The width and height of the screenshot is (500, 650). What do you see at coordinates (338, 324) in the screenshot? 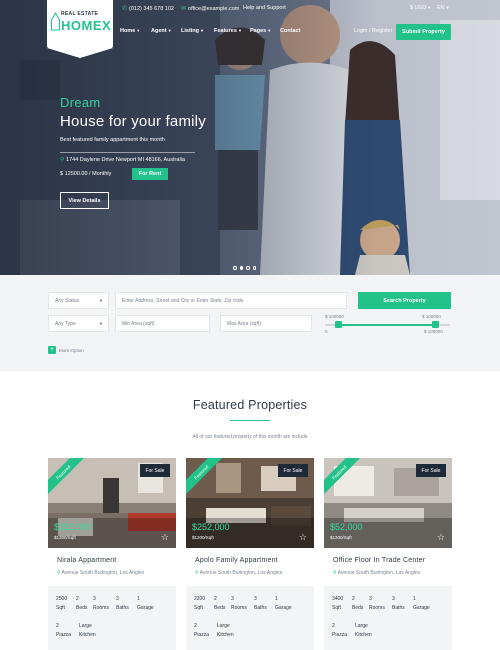
I see `price-range-min-handle` at bounding box center [338, 324].